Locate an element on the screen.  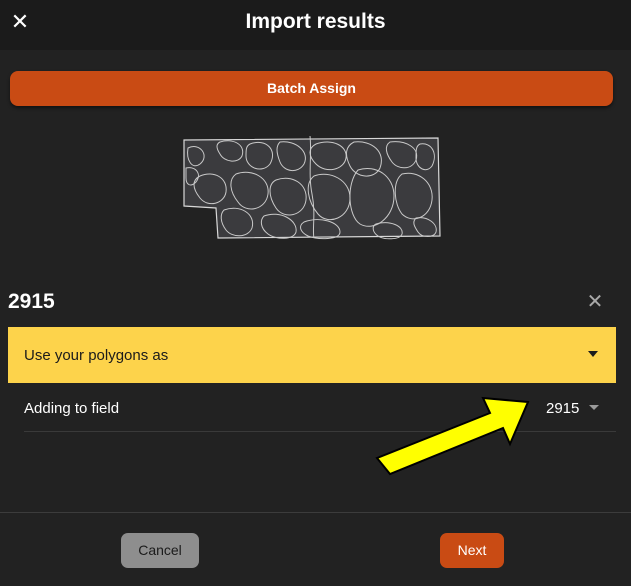
adding-to-field-label: Adding to field is located at coordinates (72, 408).